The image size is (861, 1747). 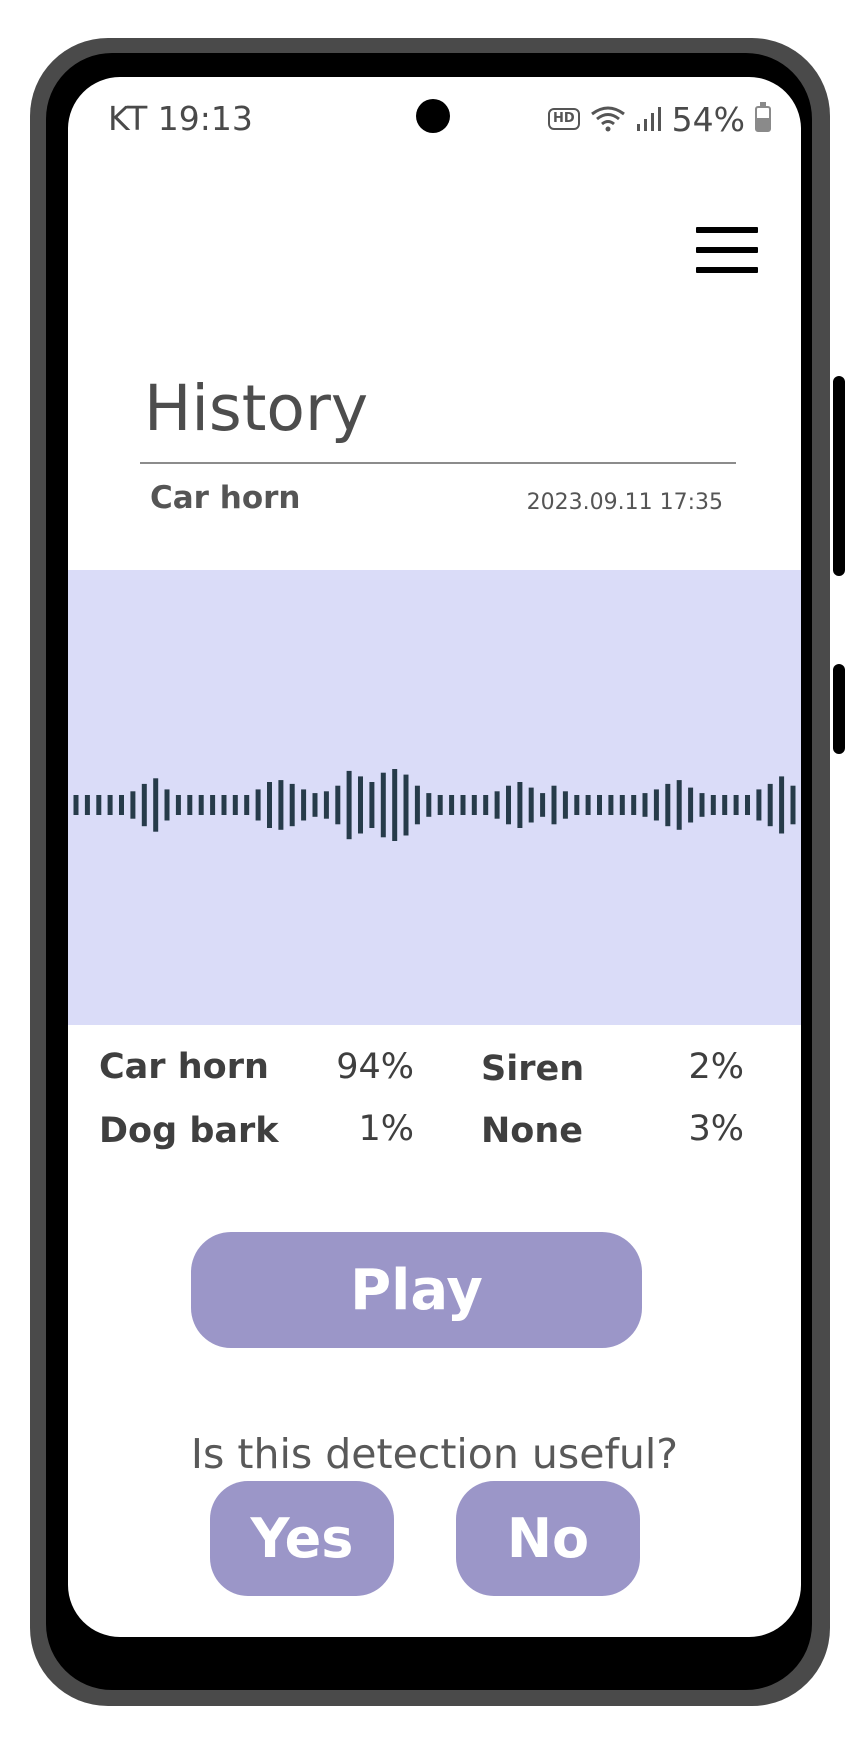 What do you see at coordinates (532, 1131) in the screenshot?
I see `result-name: None` at bounding box center [532, 1131].